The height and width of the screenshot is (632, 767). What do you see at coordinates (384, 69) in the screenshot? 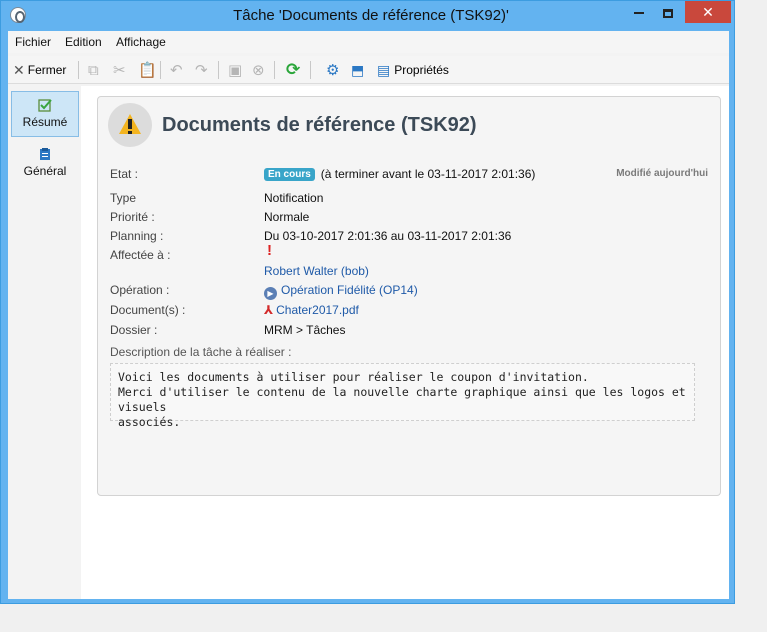
I see `clipboard-icon: ▤` at bounding box center [384, 69].